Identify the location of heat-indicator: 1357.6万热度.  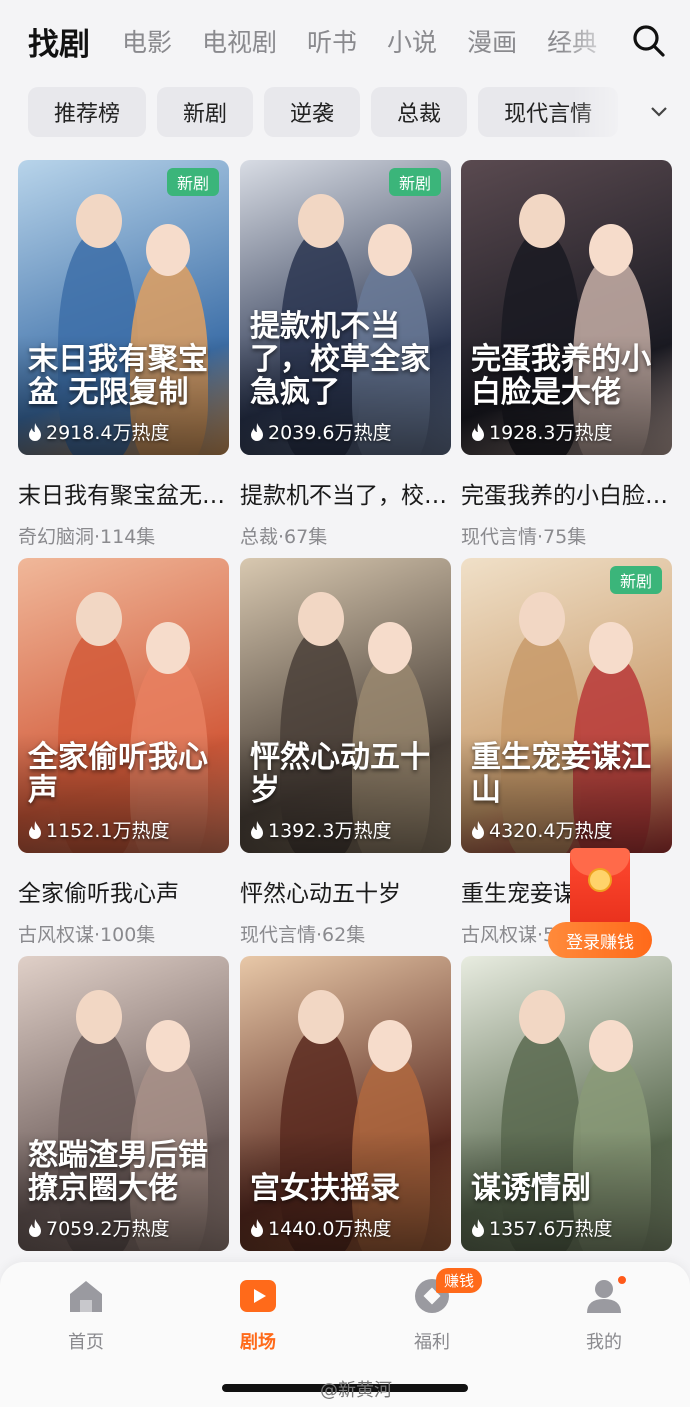
(541, 1227).